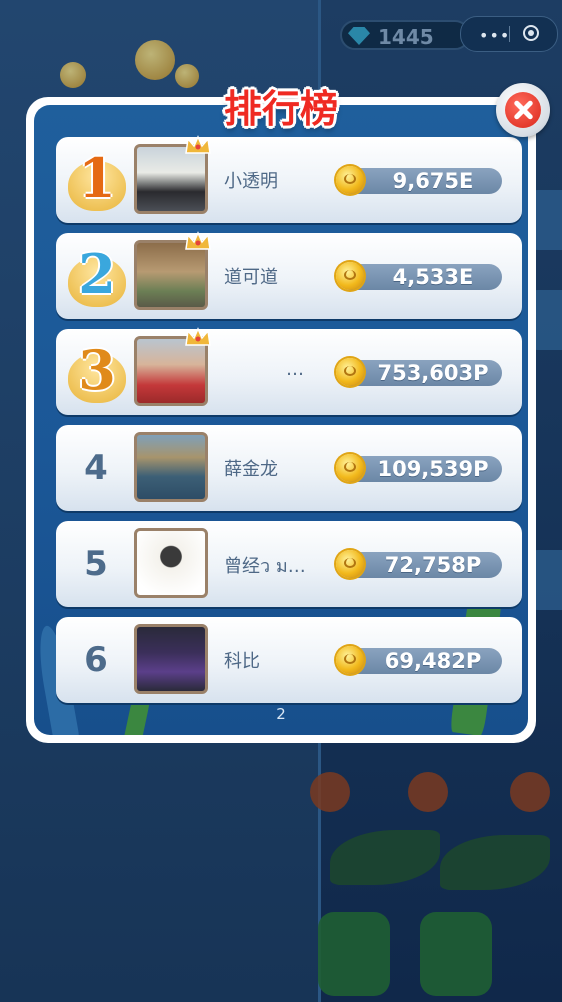 The image size is (562, 1002). What do you see at coordinates (289, 179) in the screenshot?
I see `leaderboard-row: 1 小透明 9,675E` at bounding box center [289, 179].